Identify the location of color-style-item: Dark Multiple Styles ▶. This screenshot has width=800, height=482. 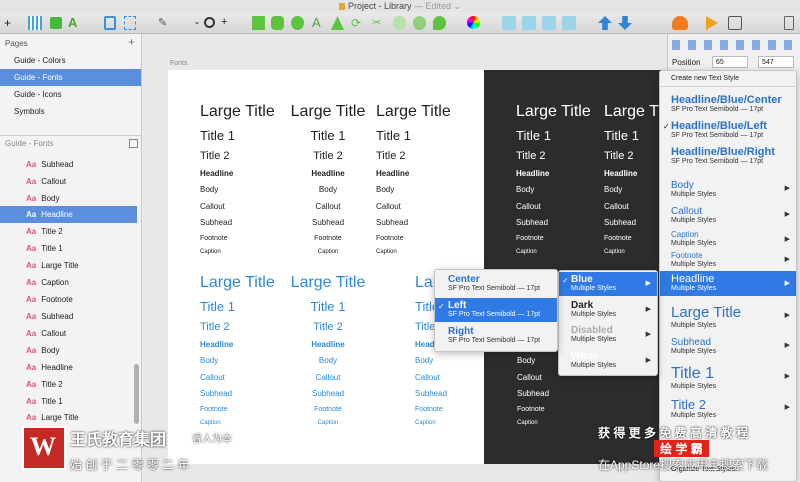
(608, 310).